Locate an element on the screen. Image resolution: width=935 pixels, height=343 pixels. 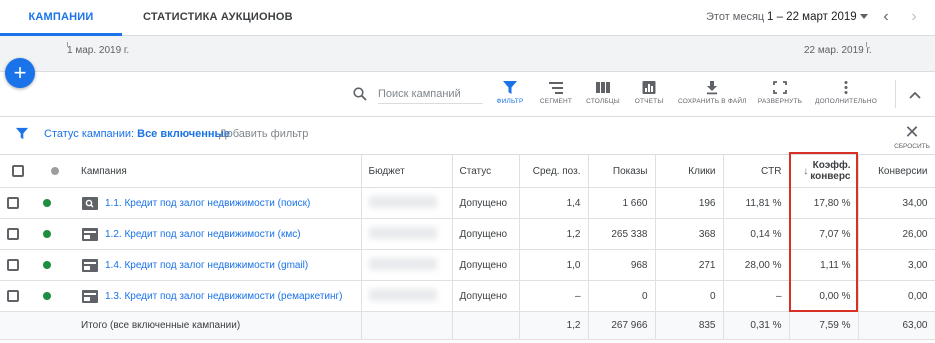
impressions-cell: 968 is located at coordinates (622, 265).